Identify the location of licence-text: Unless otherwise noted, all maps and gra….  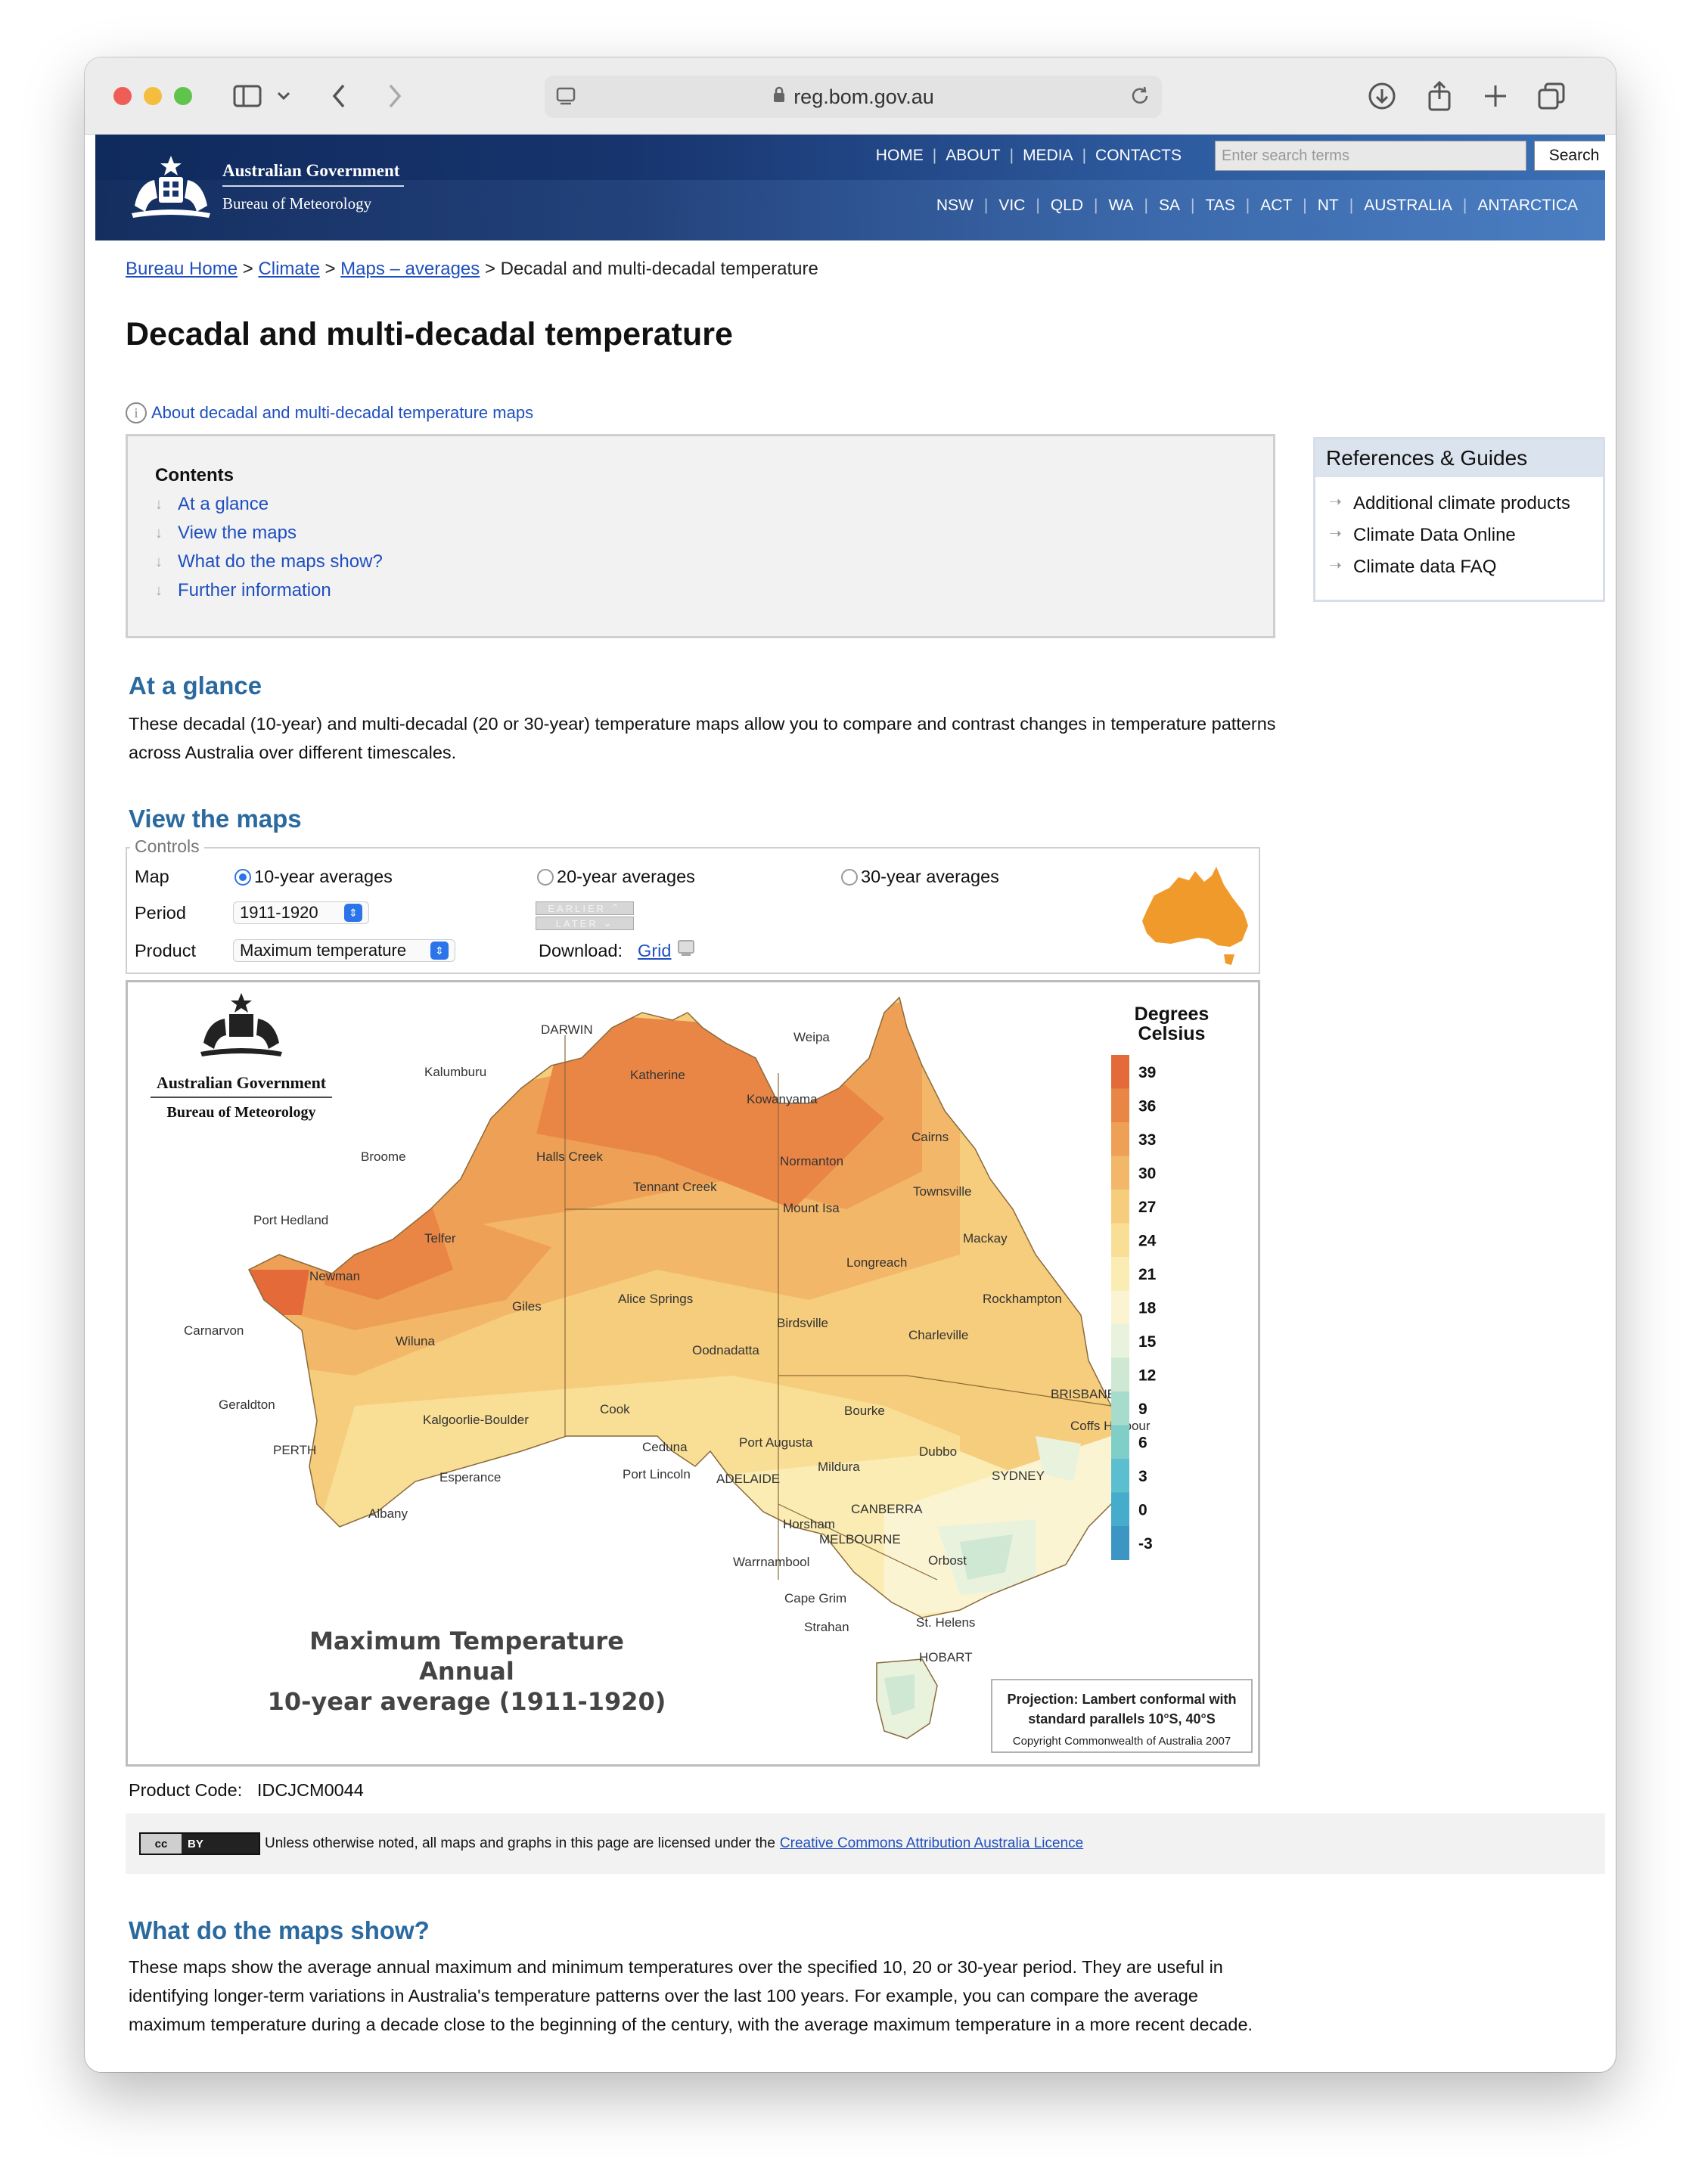
(520, 1843).